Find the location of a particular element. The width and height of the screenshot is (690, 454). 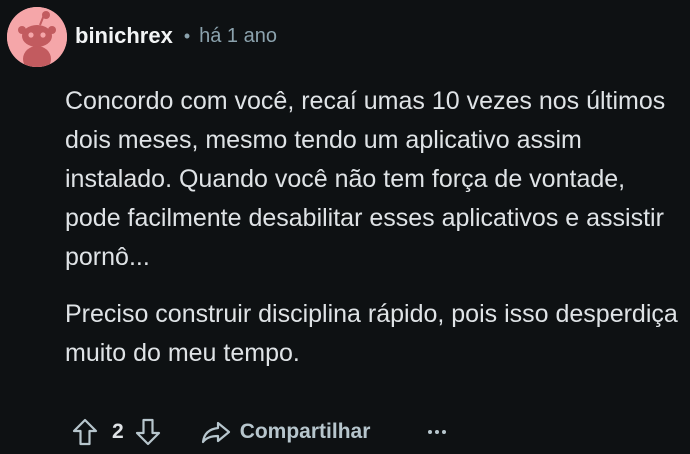

user-avatar is located at coordinates (37, 37).